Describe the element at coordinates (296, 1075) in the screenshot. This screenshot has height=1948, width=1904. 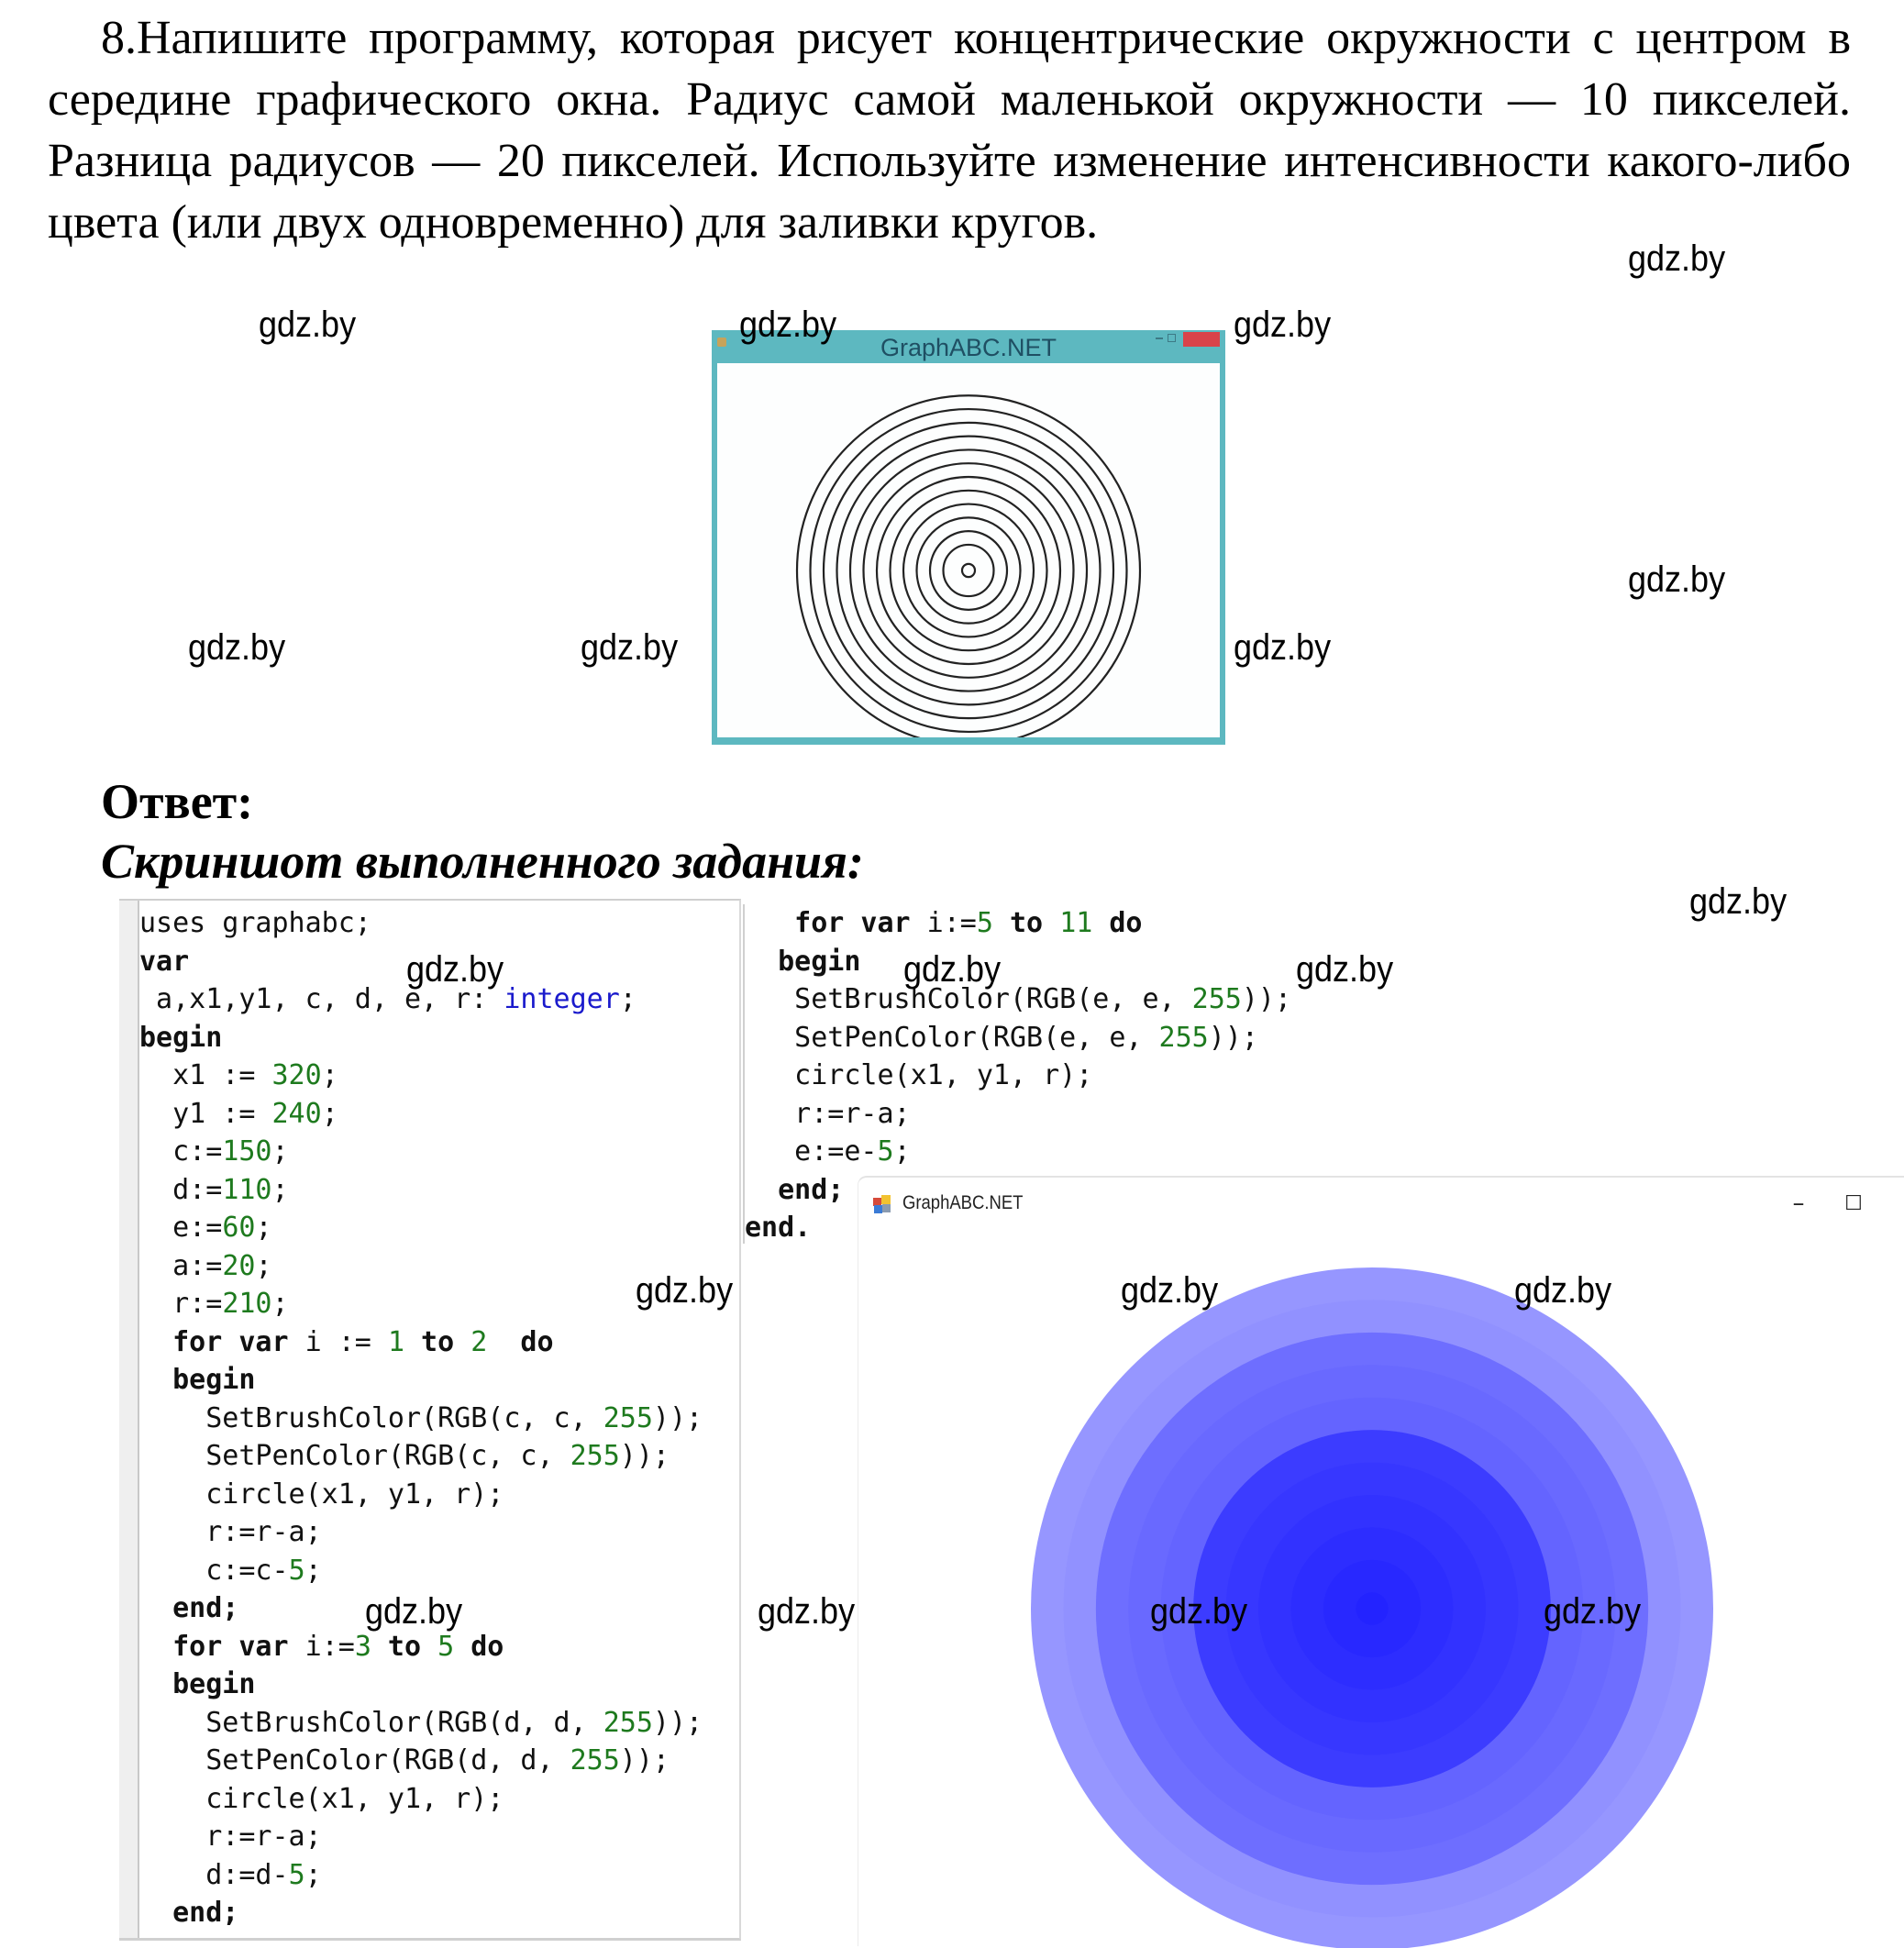
I see `code-token: 320` at that location.